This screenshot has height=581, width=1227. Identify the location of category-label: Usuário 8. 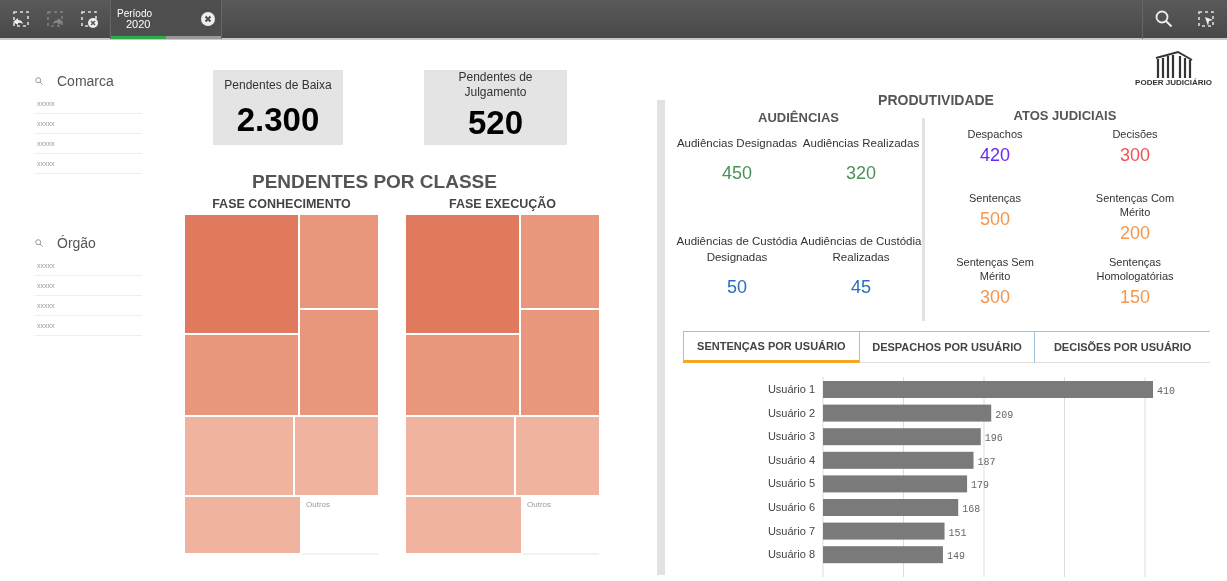
(791, 554).